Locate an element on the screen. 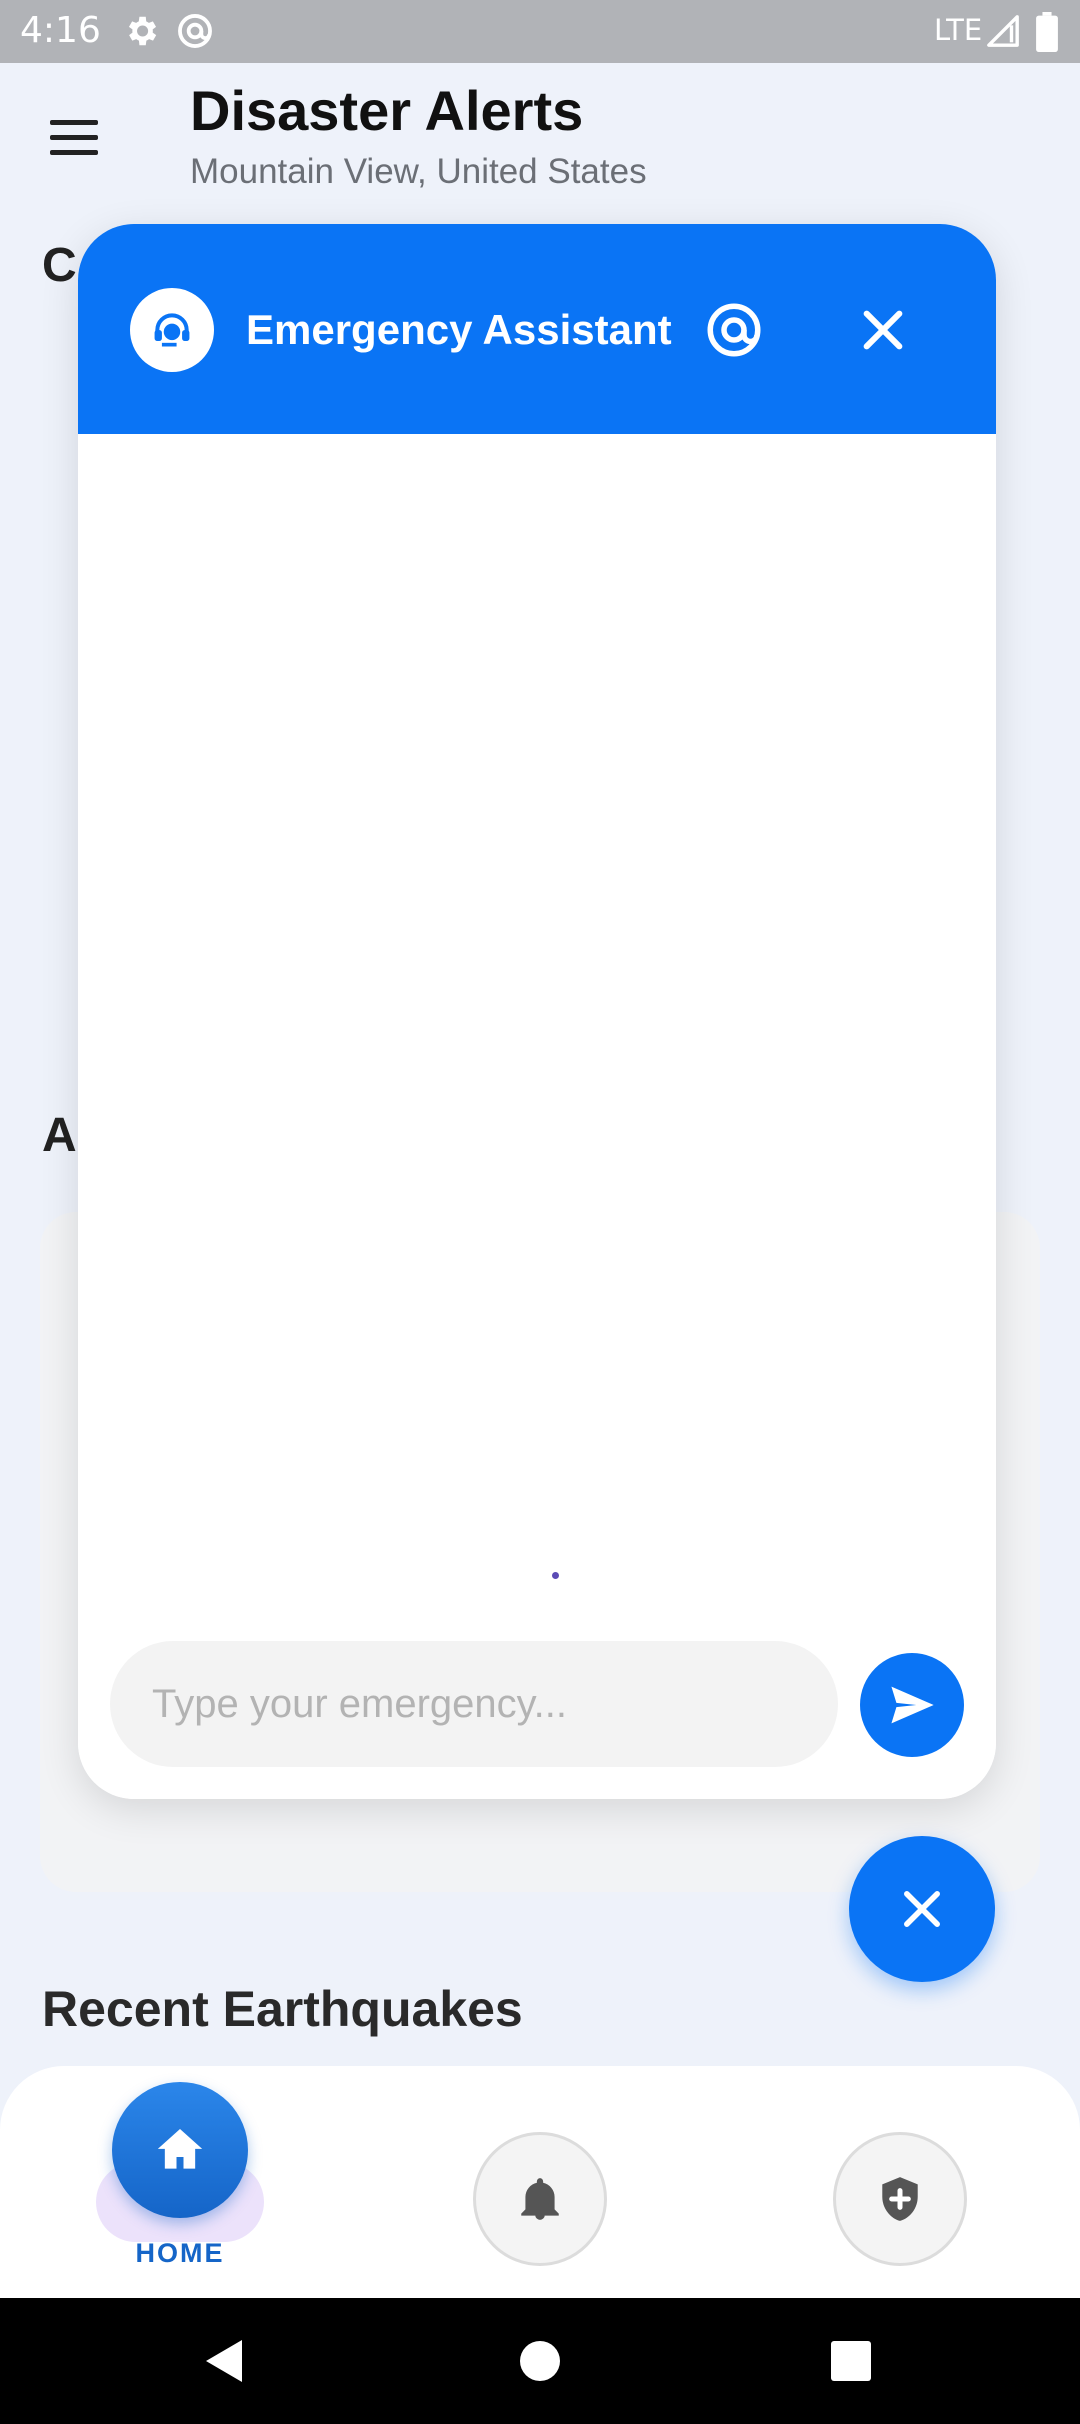 This screenshot has height=2424, width=1080. bottom-navigation: HOME is located at coordinates (540, 2182).